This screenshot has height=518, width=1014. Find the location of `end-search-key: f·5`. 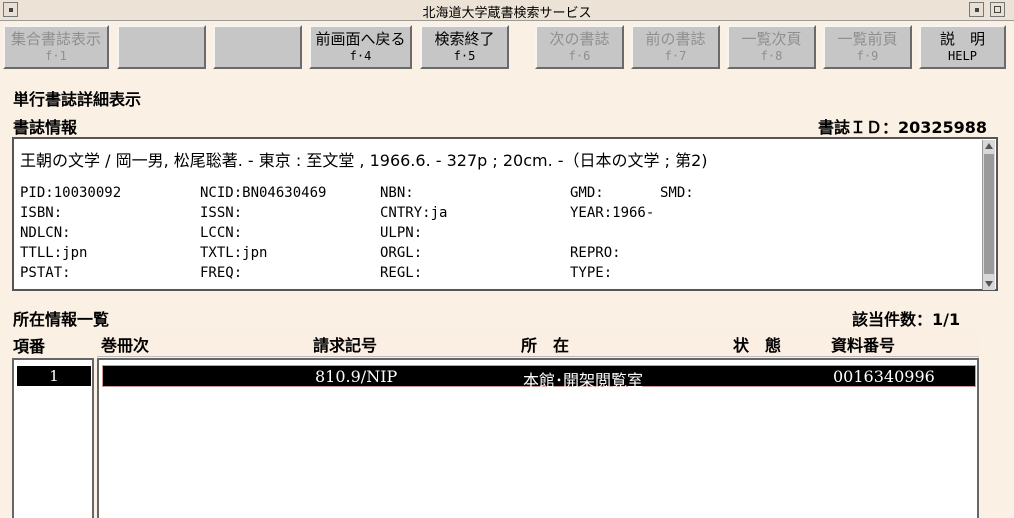

end-search-key: f·5 is located at coordinates (464, 56).